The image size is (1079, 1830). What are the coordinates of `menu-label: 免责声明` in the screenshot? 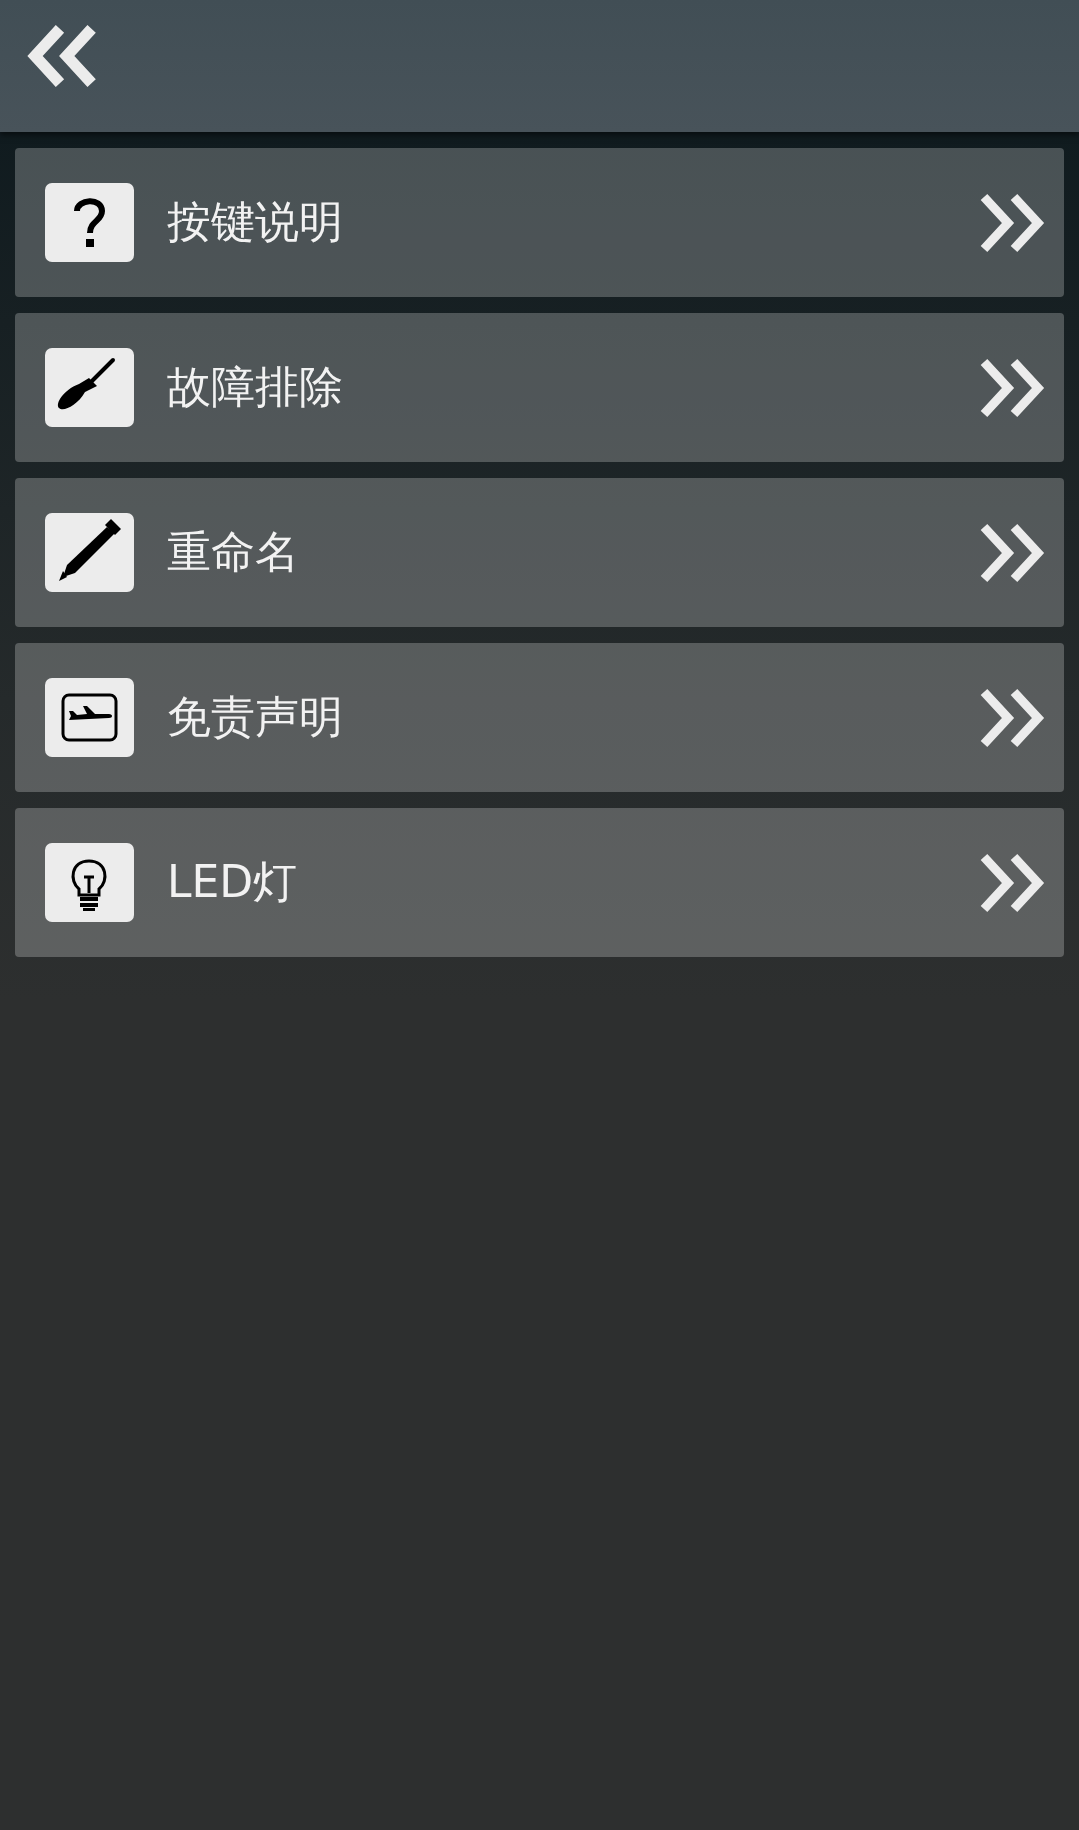 It's located at (255, 717).